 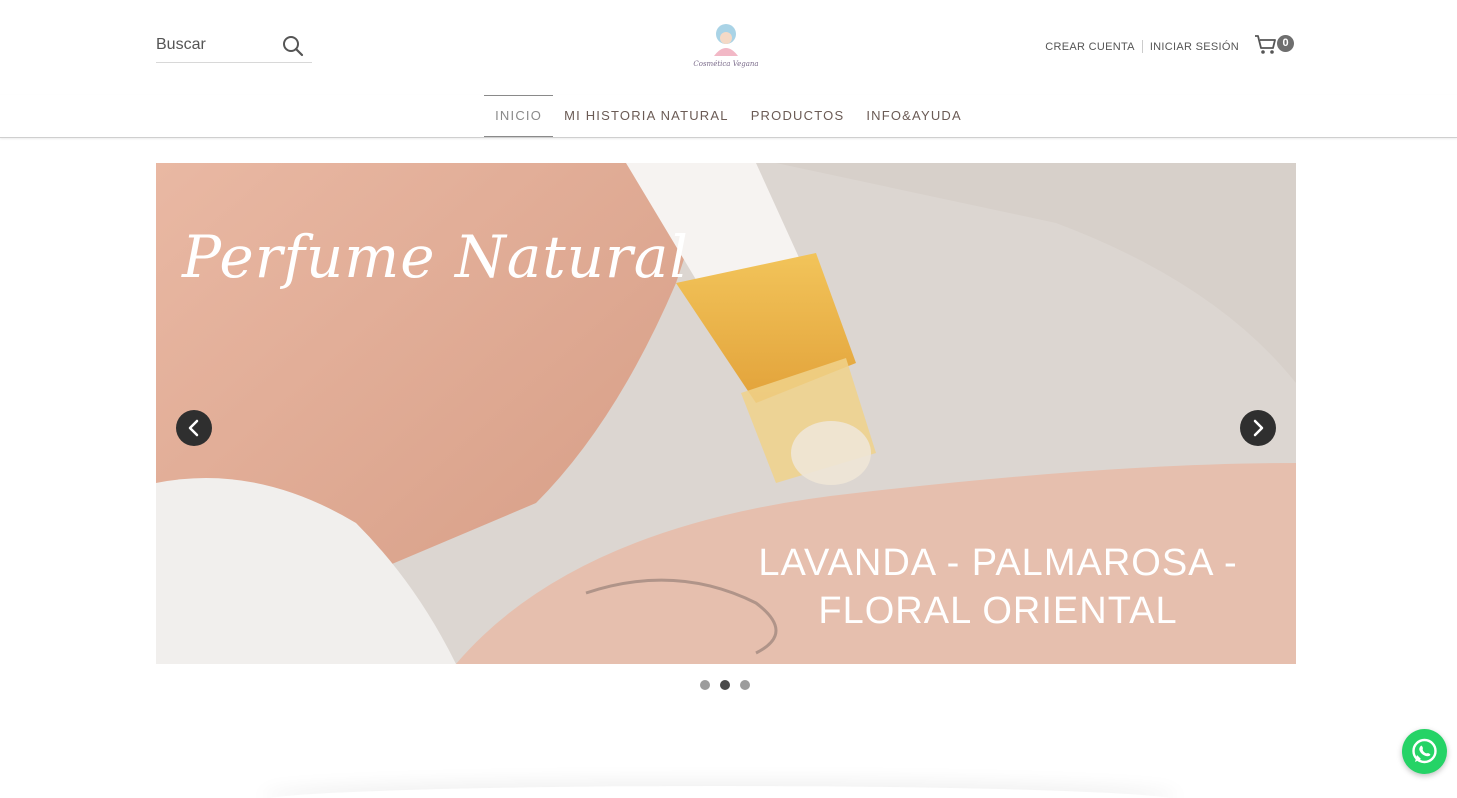 I want to click on create-account-link: CREAR CUENTA, so click(x=1090, y=47).